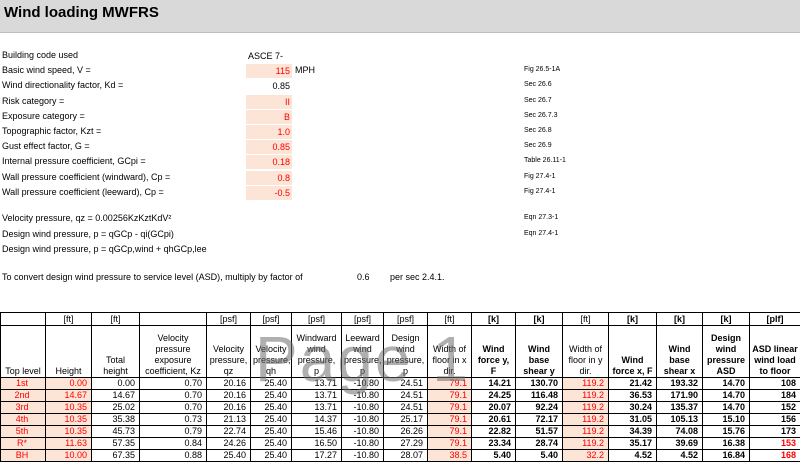 This screenshot has width=800, height=475. What do you see at coordinates (269, 132) in the screenshot?
I see `parameter-value: 1.0` at bounding box center [269, 132].